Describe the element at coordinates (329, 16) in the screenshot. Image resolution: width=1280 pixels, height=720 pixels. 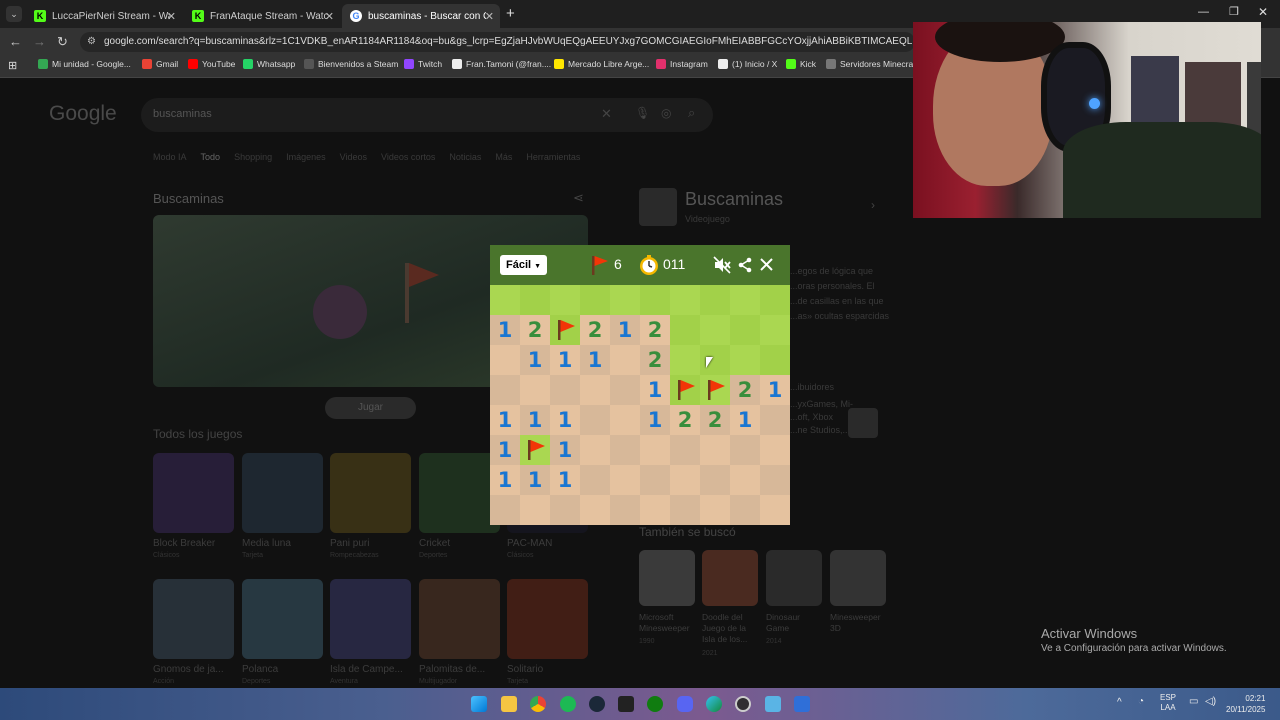
I see `close-tab-icon: ✕` at that location.